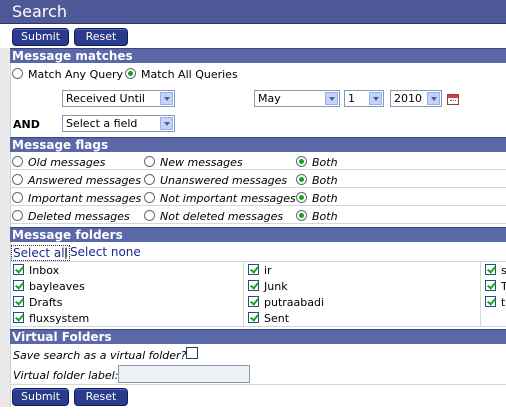  Describe the element at coordinates (253, 317) in the screenshot. I see `folder-sent-checkbox` at that location.